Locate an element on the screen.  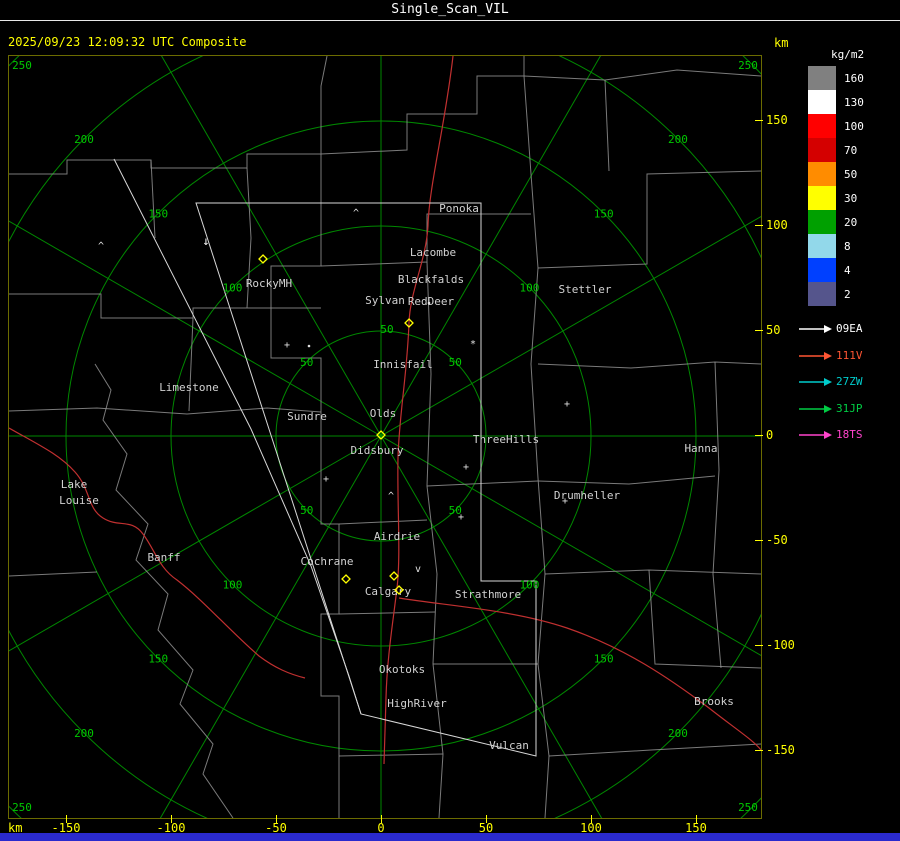
storm-track-id: 18TS is located at coordinates (849, 434).